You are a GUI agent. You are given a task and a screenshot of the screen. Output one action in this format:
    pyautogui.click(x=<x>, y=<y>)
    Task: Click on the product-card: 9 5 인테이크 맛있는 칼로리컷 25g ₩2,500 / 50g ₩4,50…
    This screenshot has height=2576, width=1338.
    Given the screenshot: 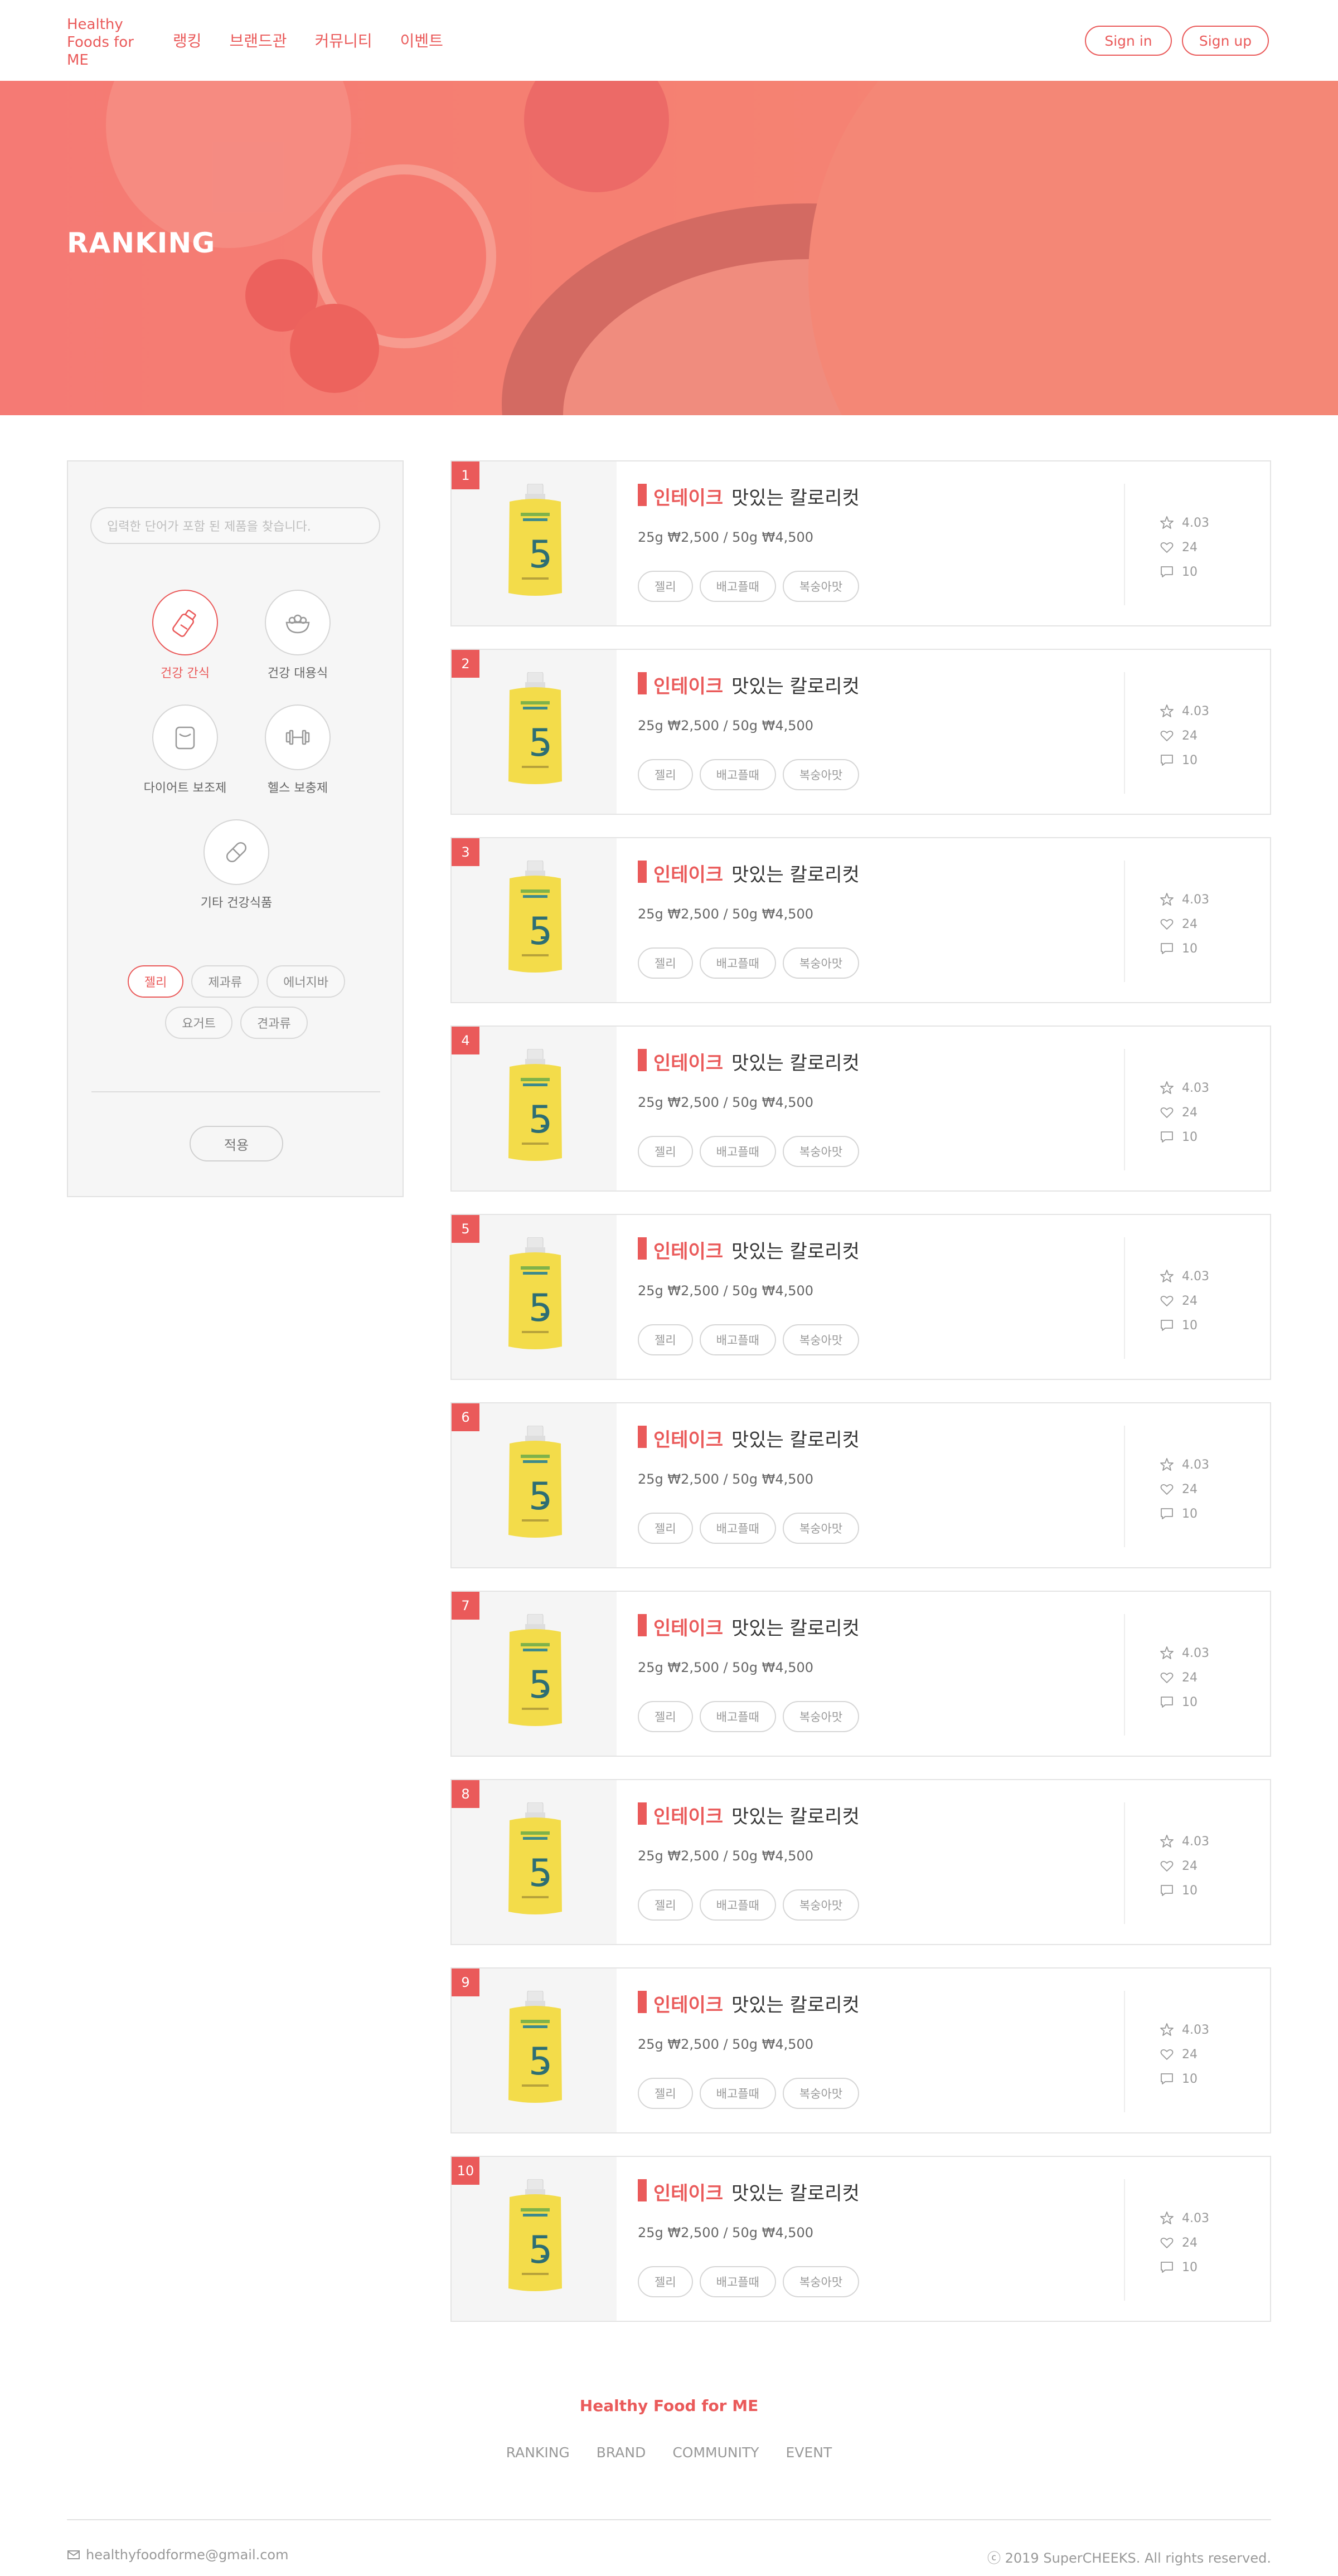 What is the action you would take?
    pyautogui.click(x=860, y=2050)
    